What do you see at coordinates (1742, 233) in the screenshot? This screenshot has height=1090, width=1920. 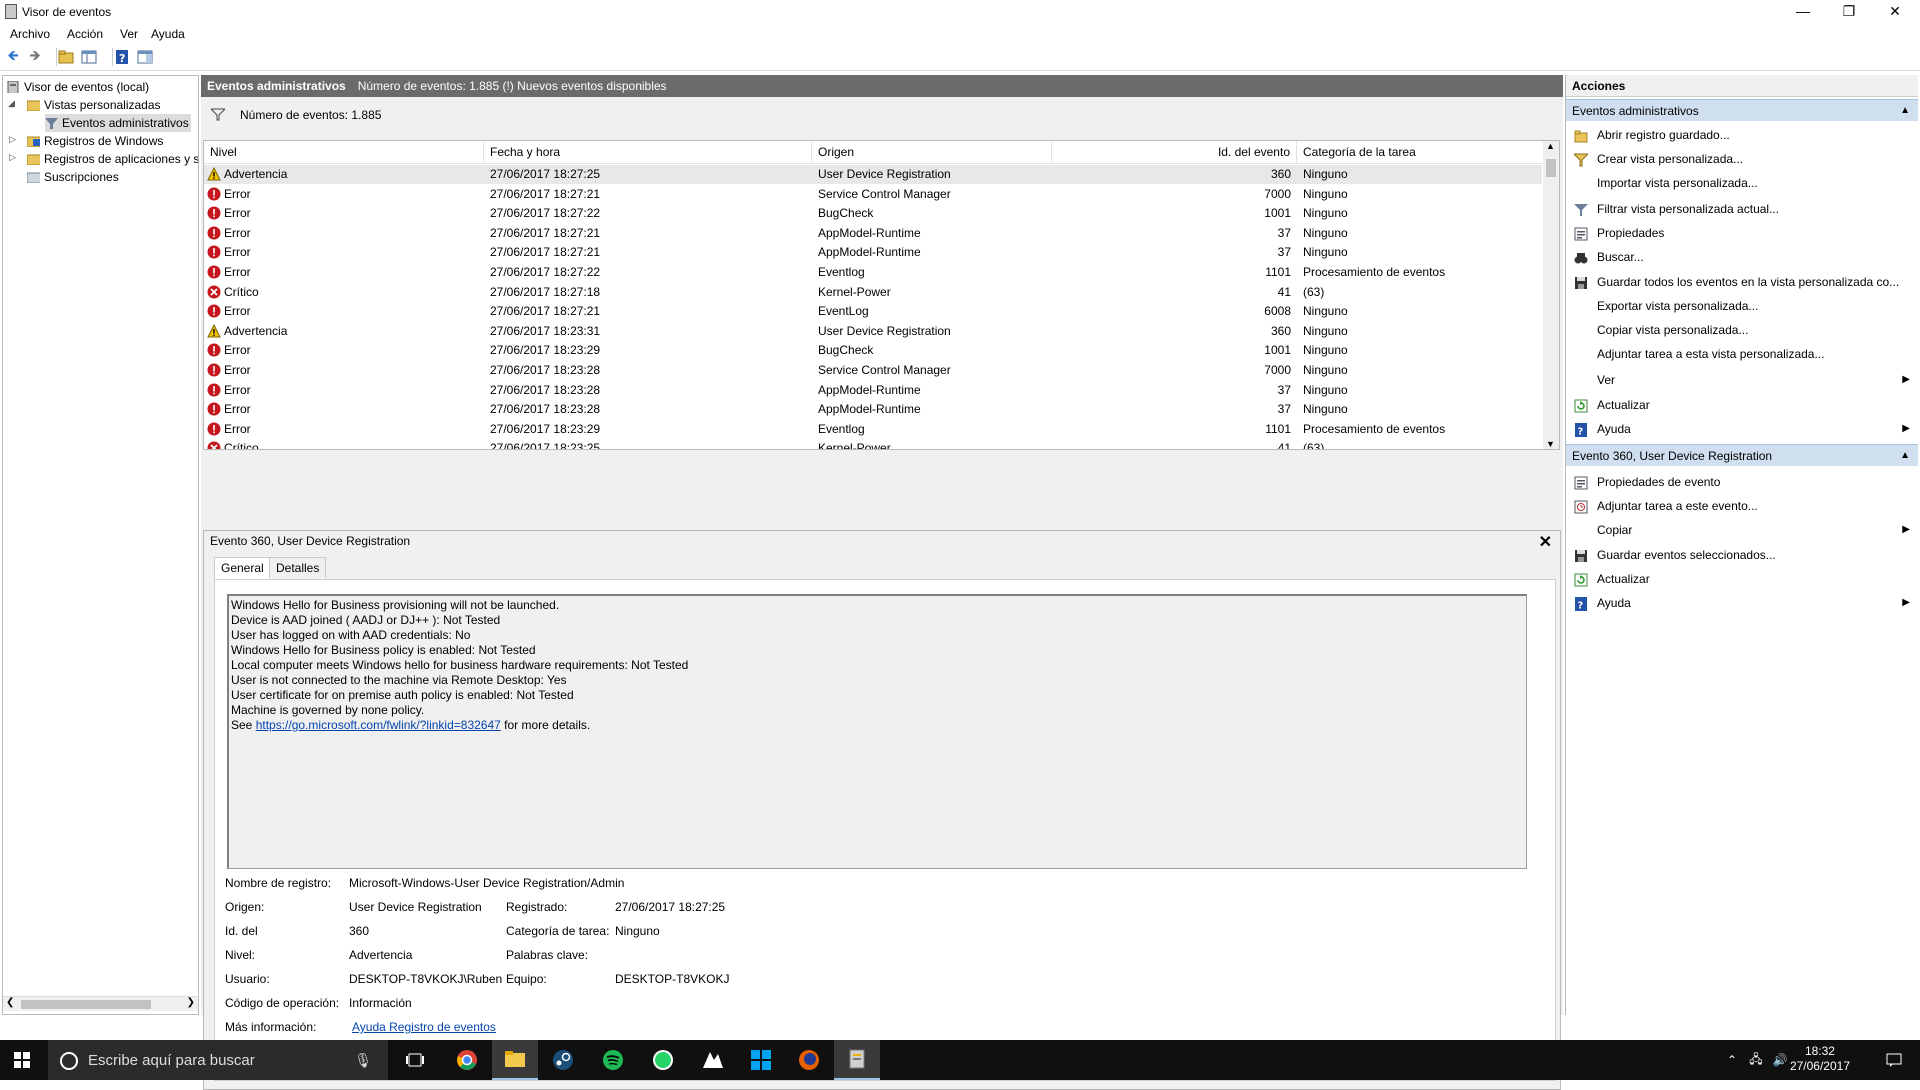 I see `action-propiedades: Propiedades` at bounding box center [1742, 233].